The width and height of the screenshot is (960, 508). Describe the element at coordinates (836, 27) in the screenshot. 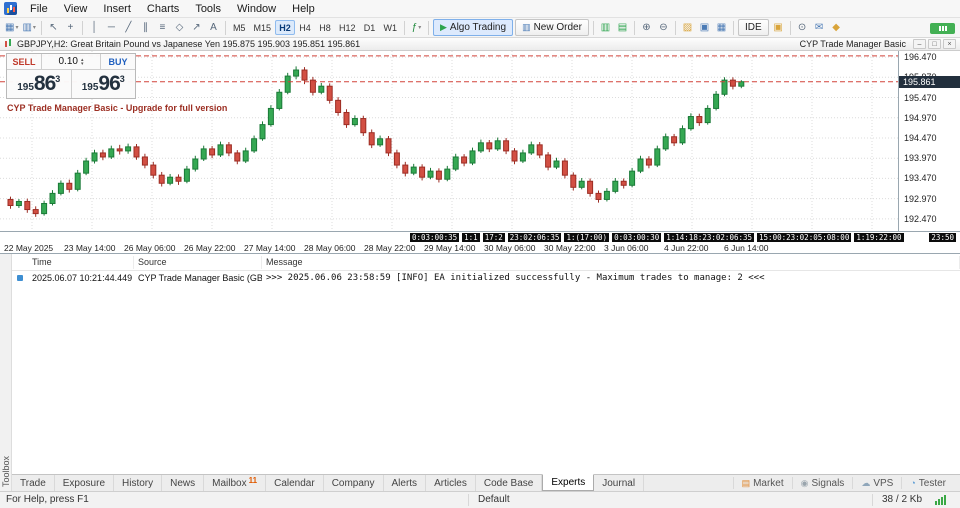

I see `notifications-button: ◆` at that location.